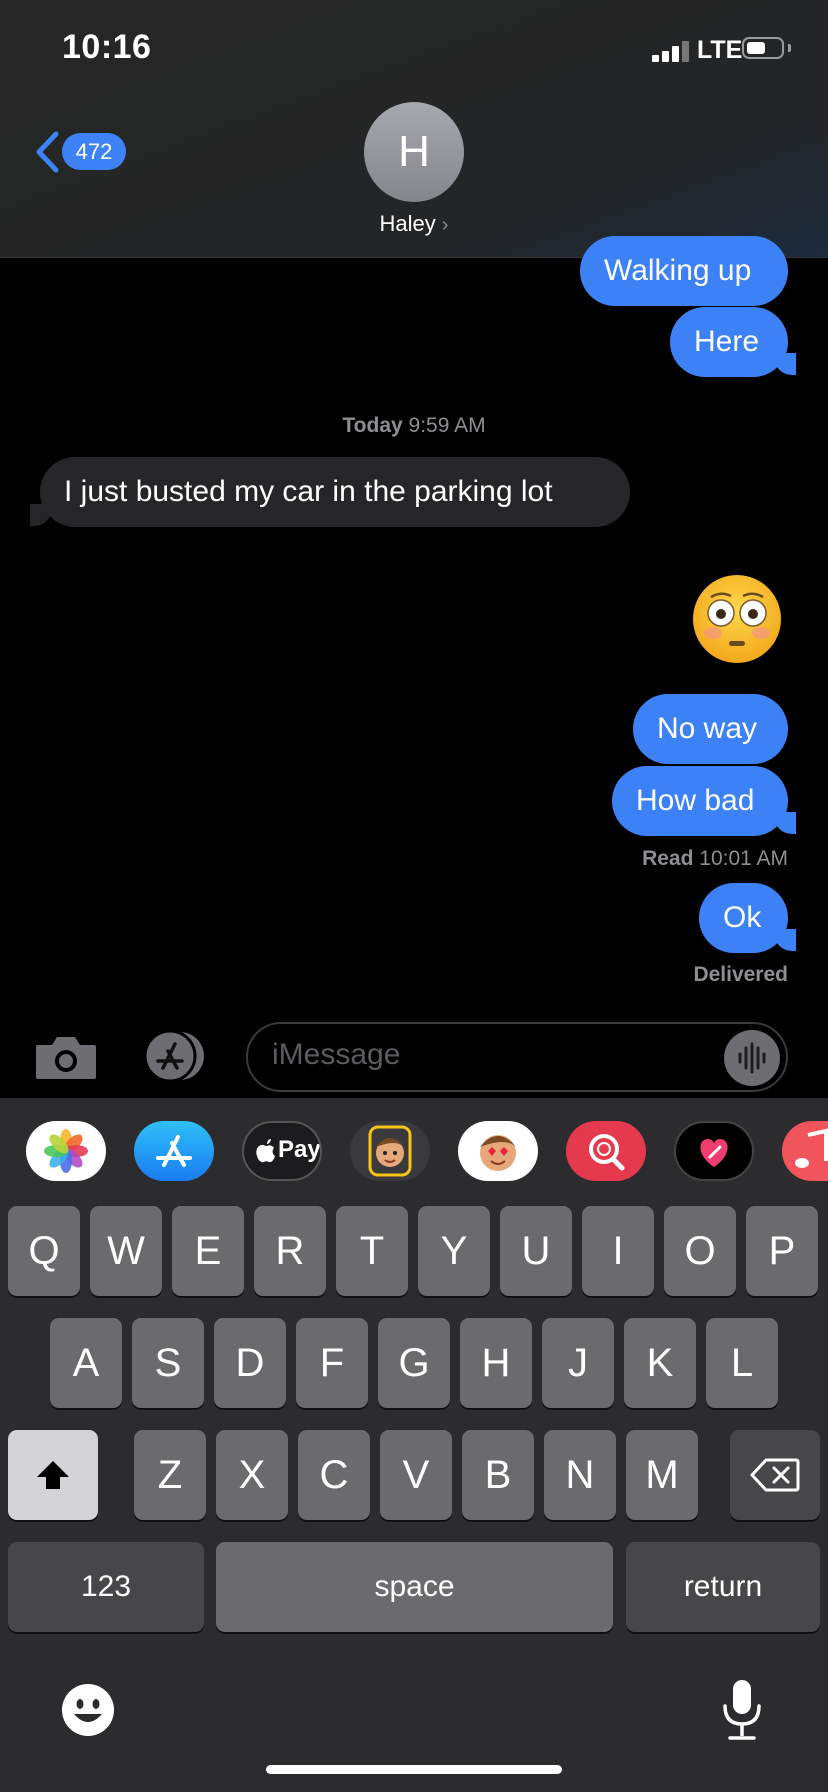 The width and height of the screenshot is (828, 1792). What do you see at coordinates (332, 1363) in the screenshot?
I see `key-f: F` at bounding box center [332, 1363].